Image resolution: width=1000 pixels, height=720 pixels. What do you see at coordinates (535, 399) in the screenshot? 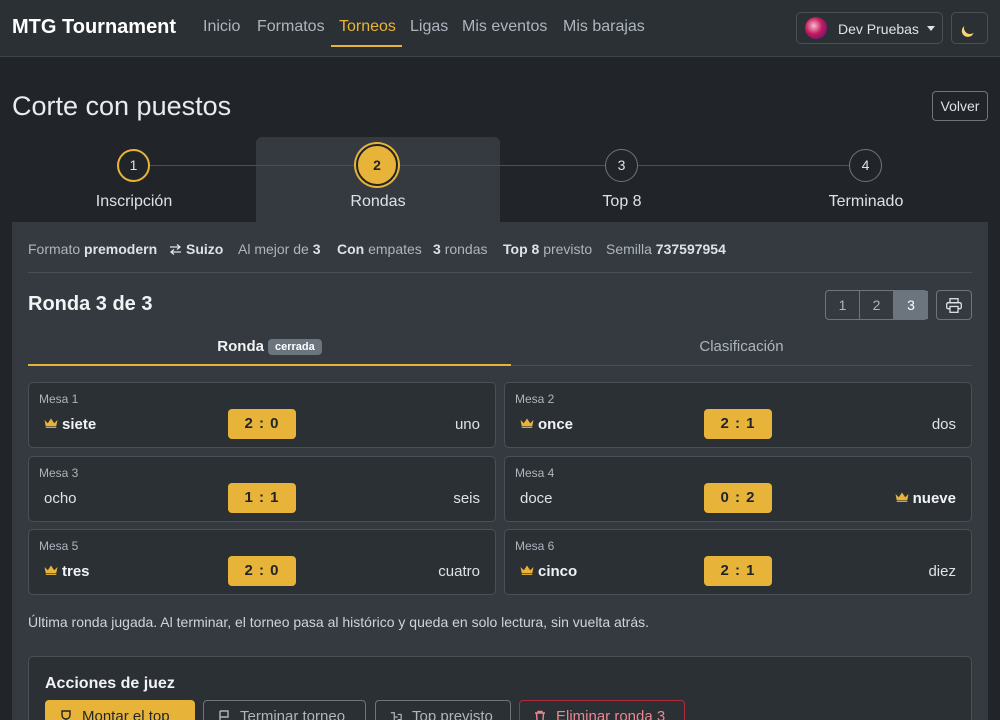
I see `table-label: Mesa 2` at bounding box center [535, 399].